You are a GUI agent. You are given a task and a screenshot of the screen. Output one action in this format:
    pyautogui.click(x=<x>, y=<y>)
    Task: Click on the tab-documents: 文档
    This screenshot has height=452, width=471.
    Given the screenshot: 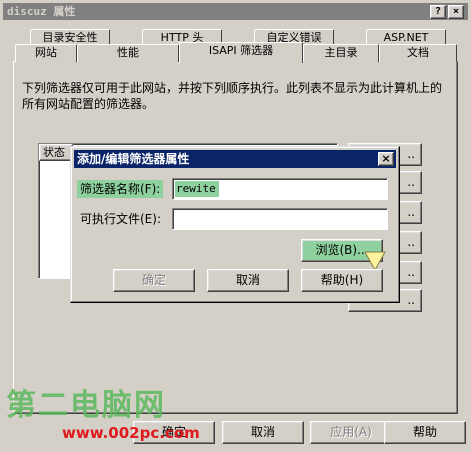 What is the action you would take?
    pyautogui.click(x=418, y=53)
    